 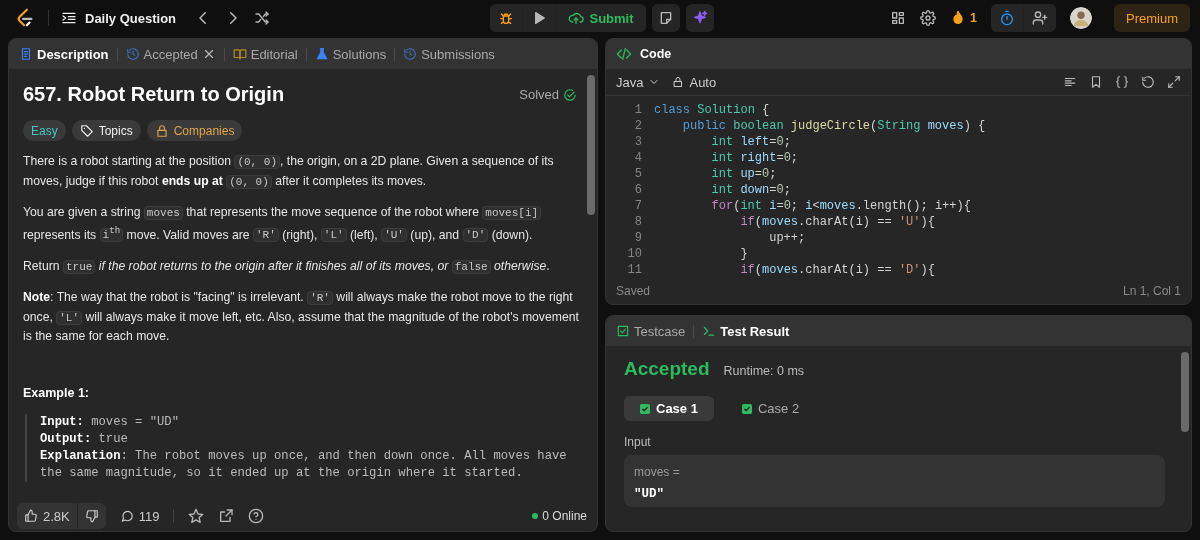 What do you see at coordinates (1122, 82) in the screenshot?
I see `braces-icon` at bounding box center [1122, 82].